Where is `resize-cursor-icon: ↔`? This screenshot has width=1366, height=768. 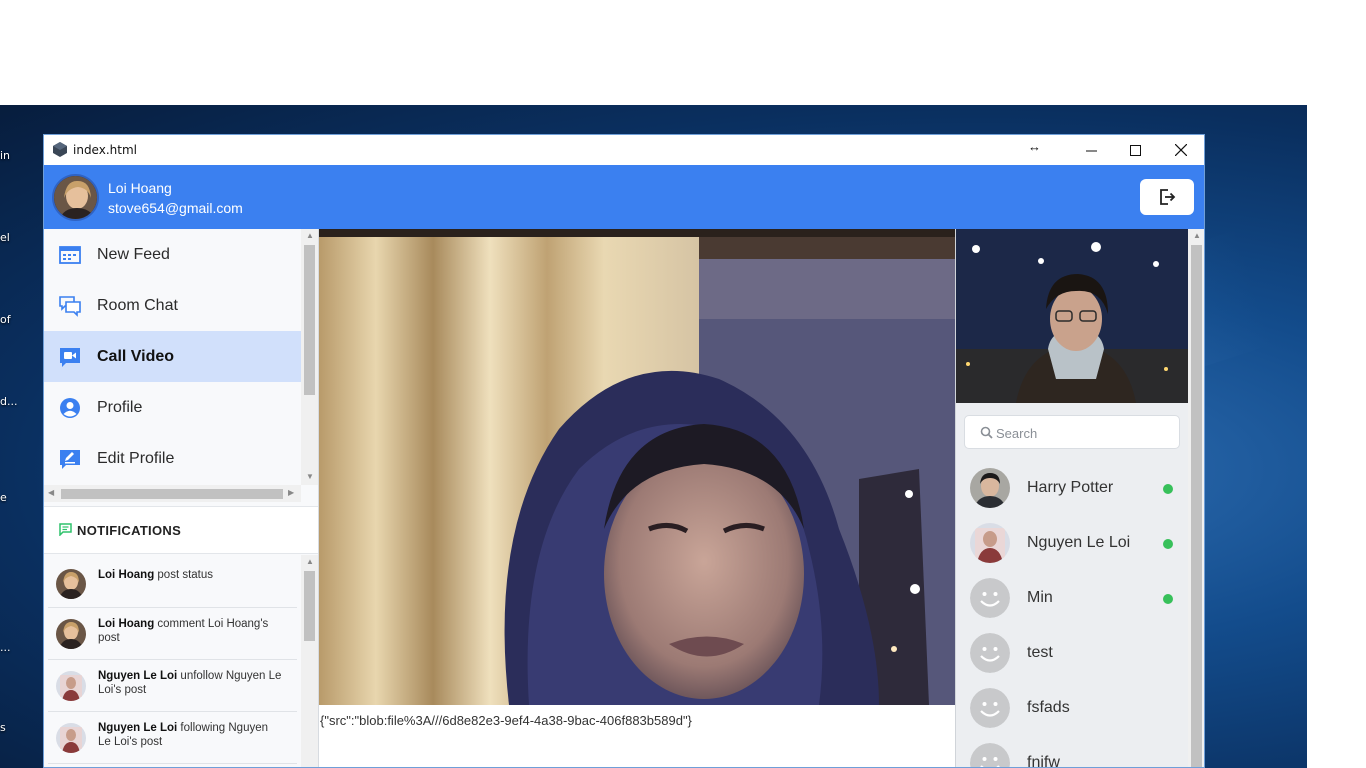
resize-cursor-icon: ↔ is located at coordinates (1034, 146).